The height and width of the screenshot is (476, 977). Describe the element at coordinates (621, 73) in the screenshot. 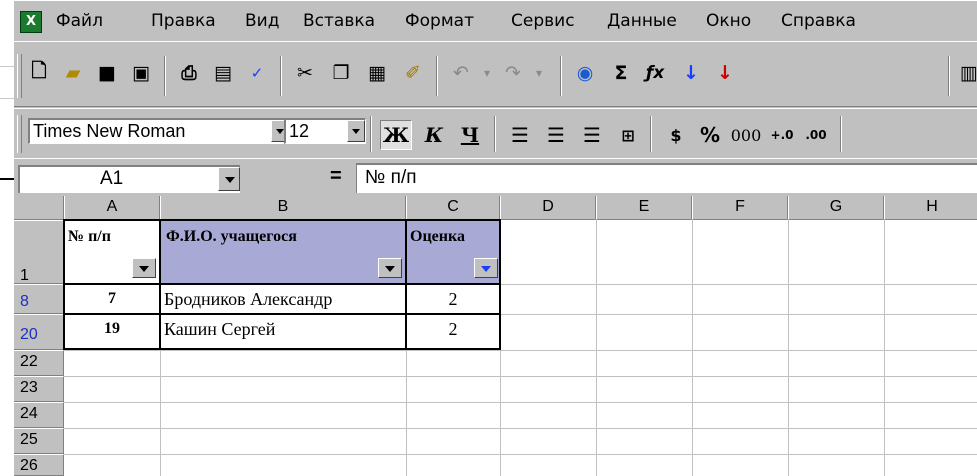

I see `autosum-icon: Σ` at that location.